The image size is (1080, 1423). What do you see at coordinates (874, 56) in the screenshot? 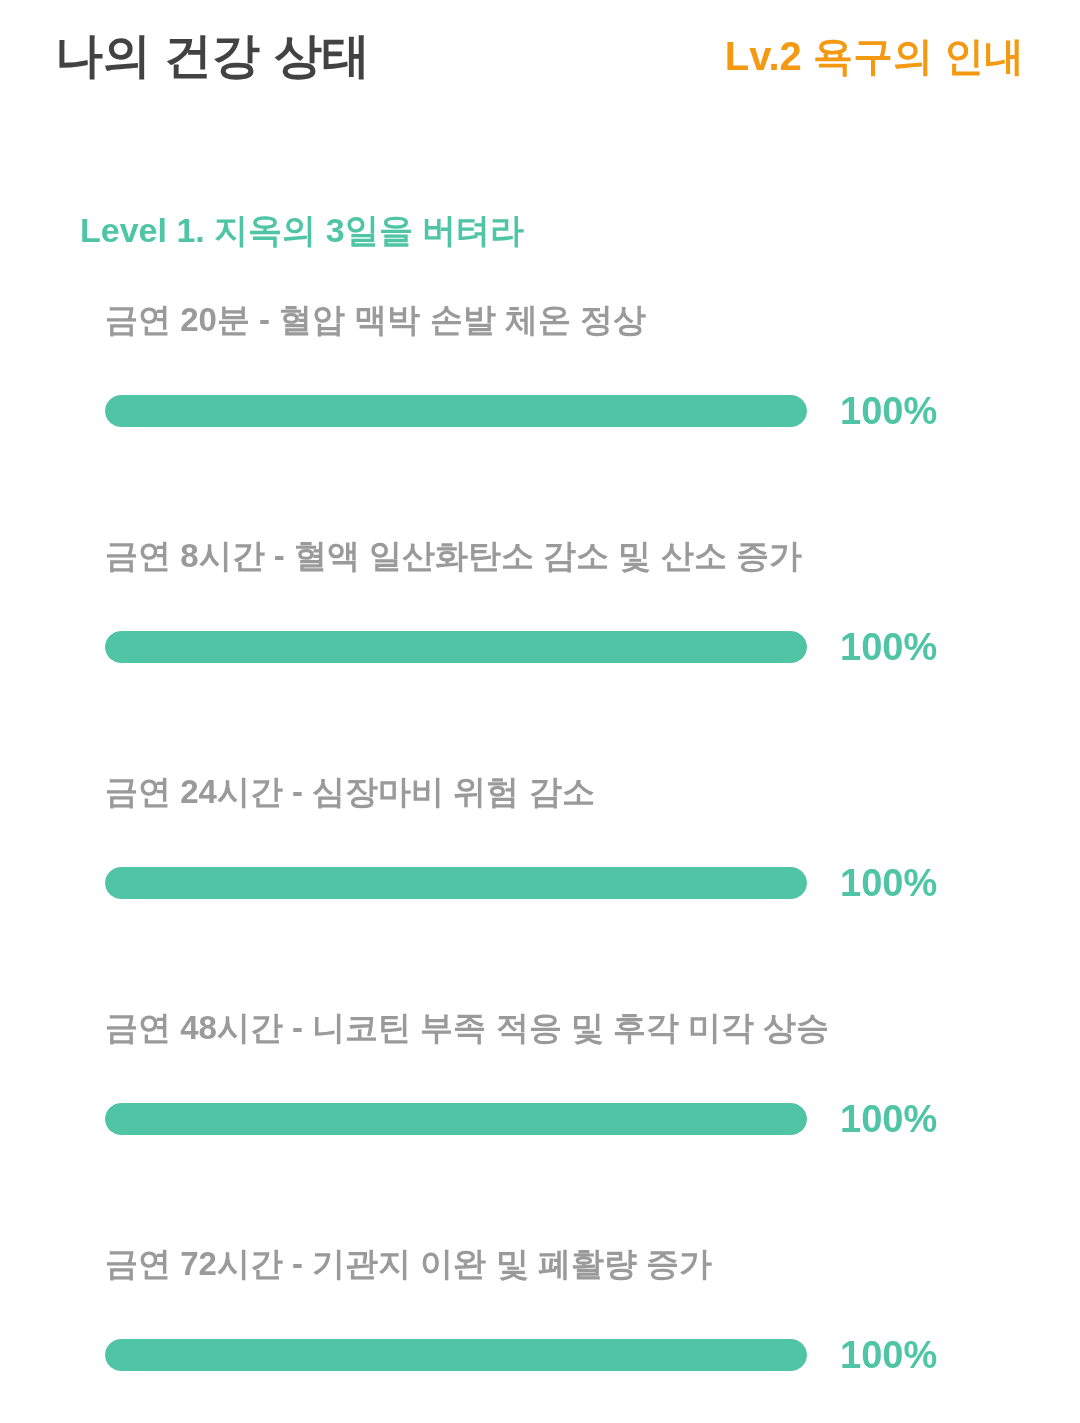
I see `level-title: Lv.2 욕구의 인내` at bounding box center [874, 56].